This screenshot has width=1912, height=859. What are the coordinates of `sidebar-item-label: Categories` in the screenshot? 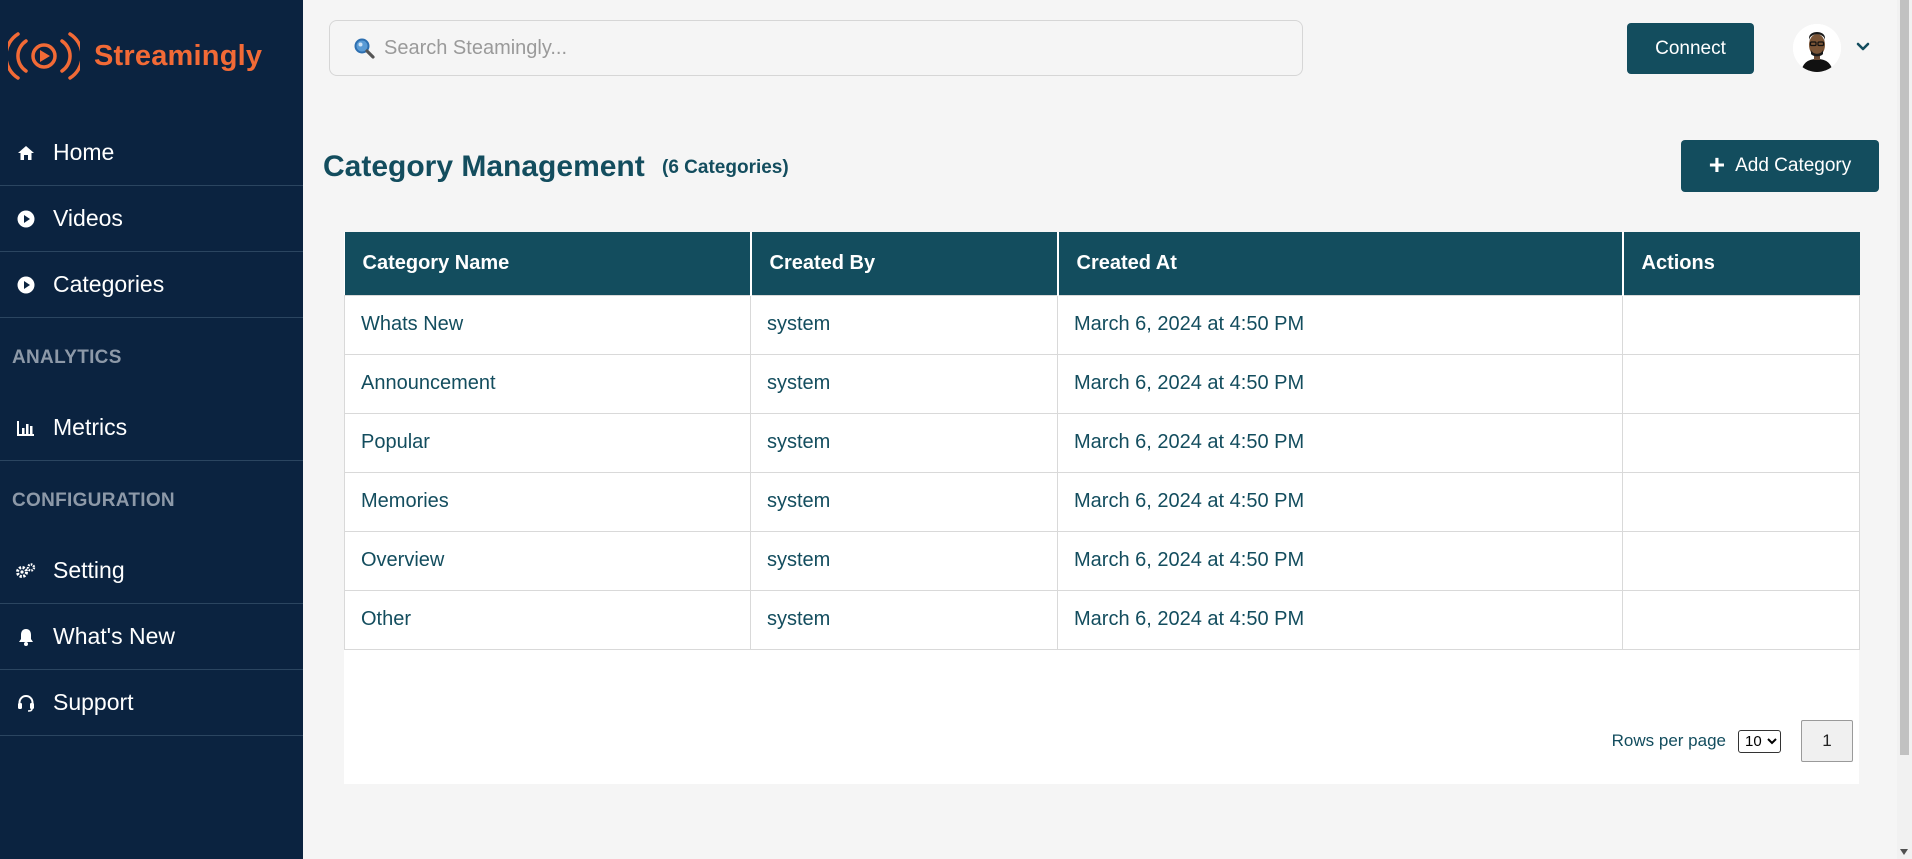 It's located at (109, 284).